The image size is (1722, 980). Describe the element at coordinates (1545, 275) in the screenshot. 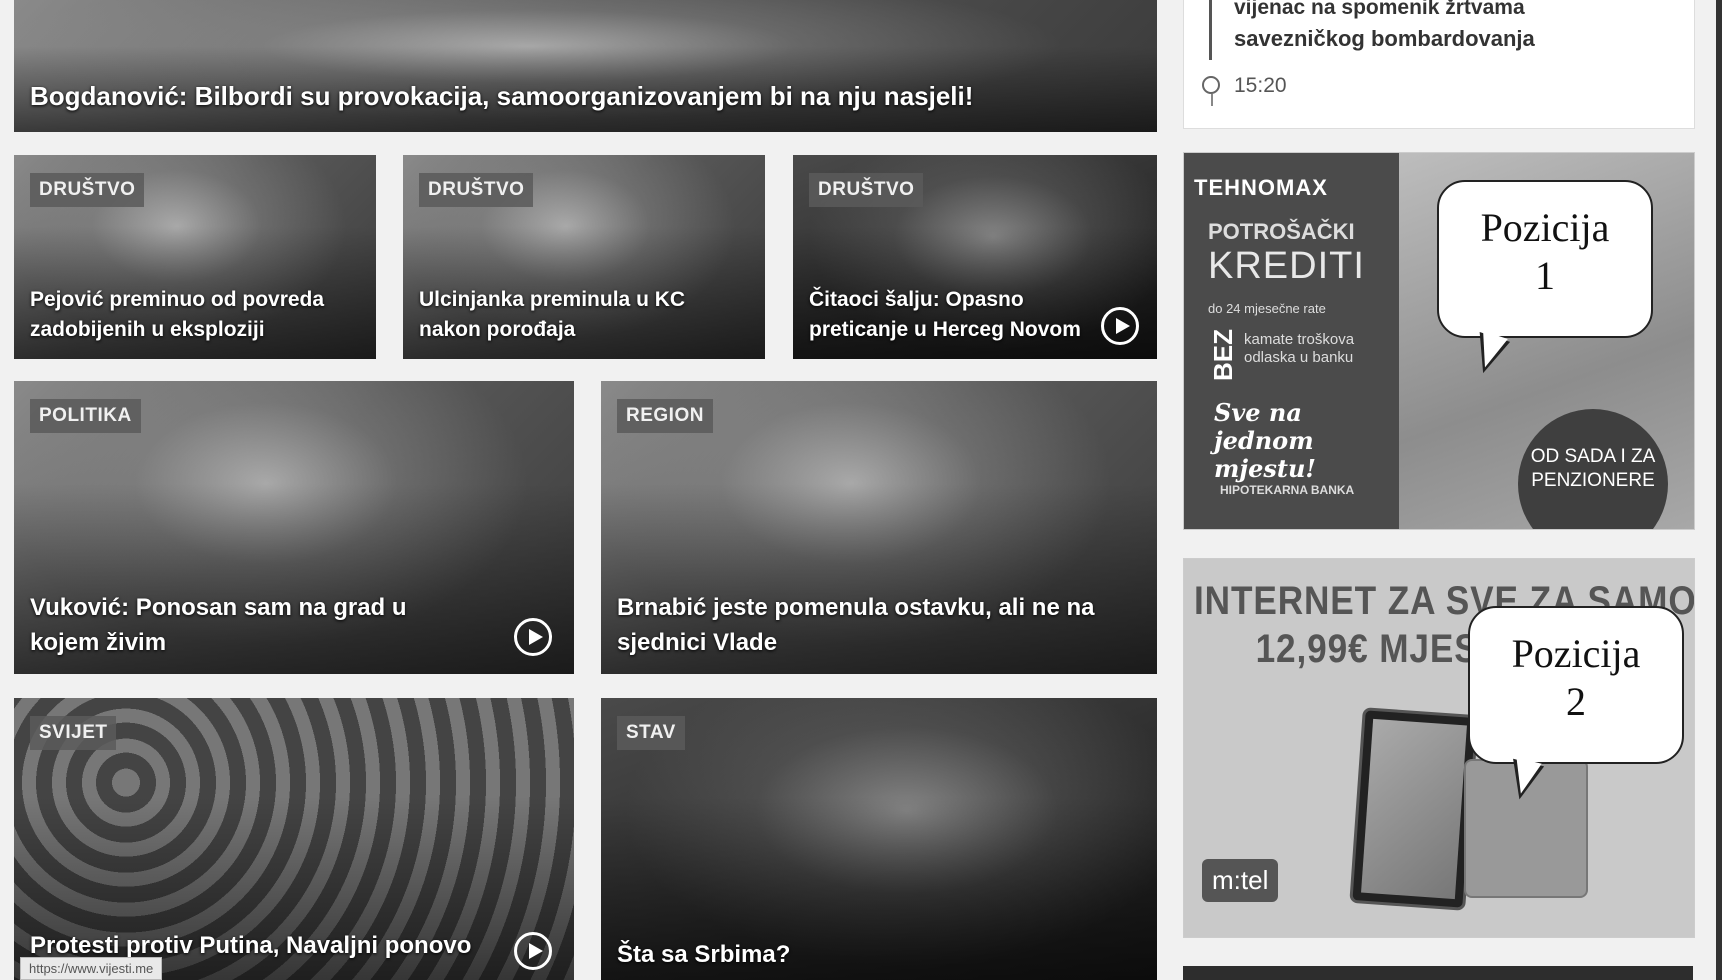

I see `callout-number: 1` at that location.